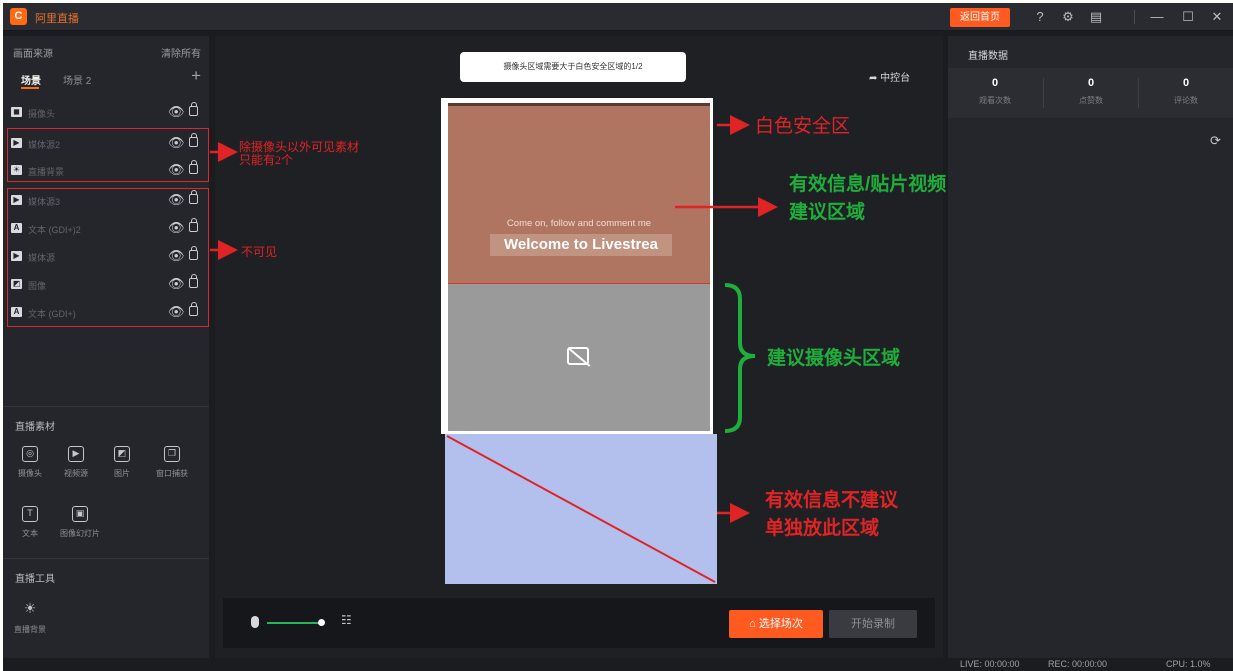  I want to click on info-zone-line2: 建议区域, so click(827, 212).